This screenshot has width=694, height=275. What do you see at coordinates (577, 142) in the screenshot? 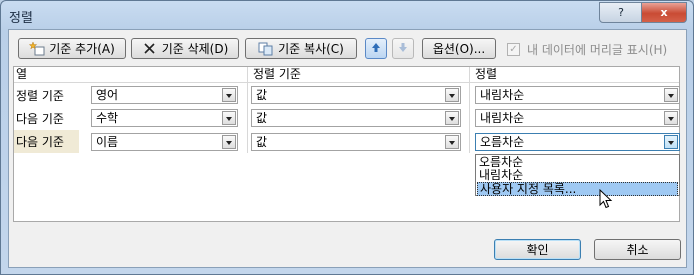
I see `order-select-open: 오름차순` at bounding box center [577, 142].